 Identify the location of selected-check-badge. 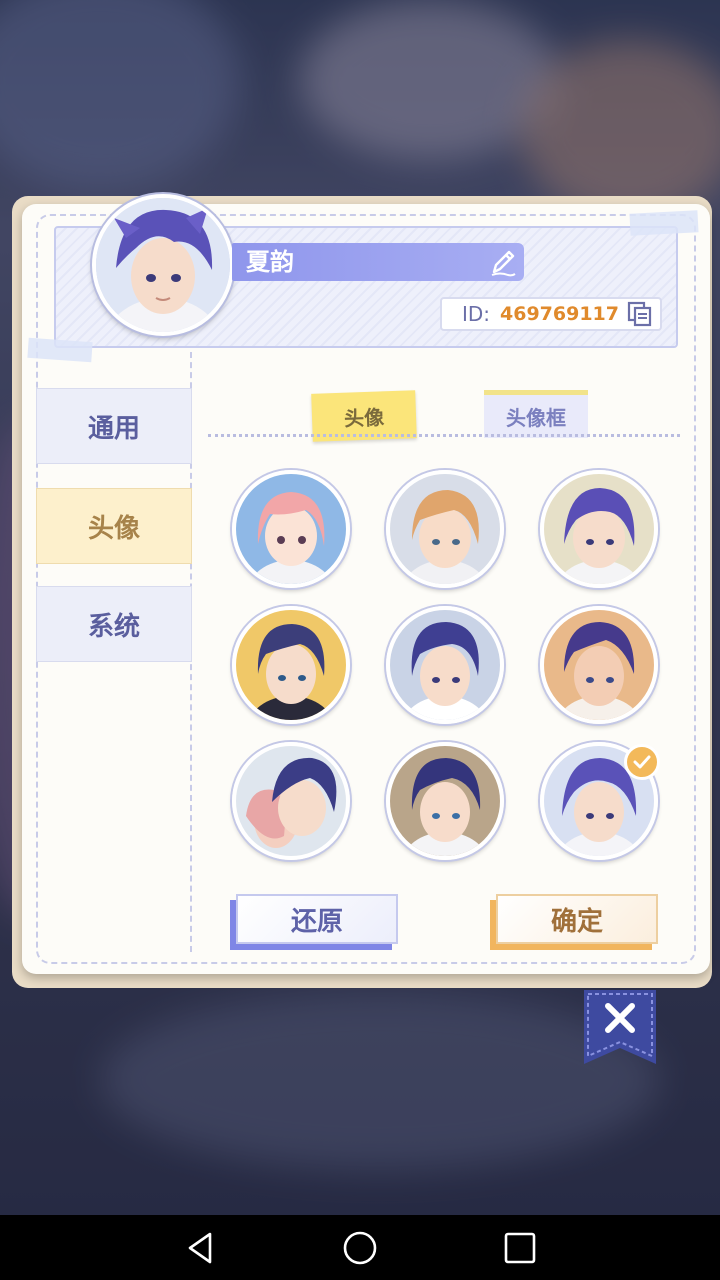
(642, 762).